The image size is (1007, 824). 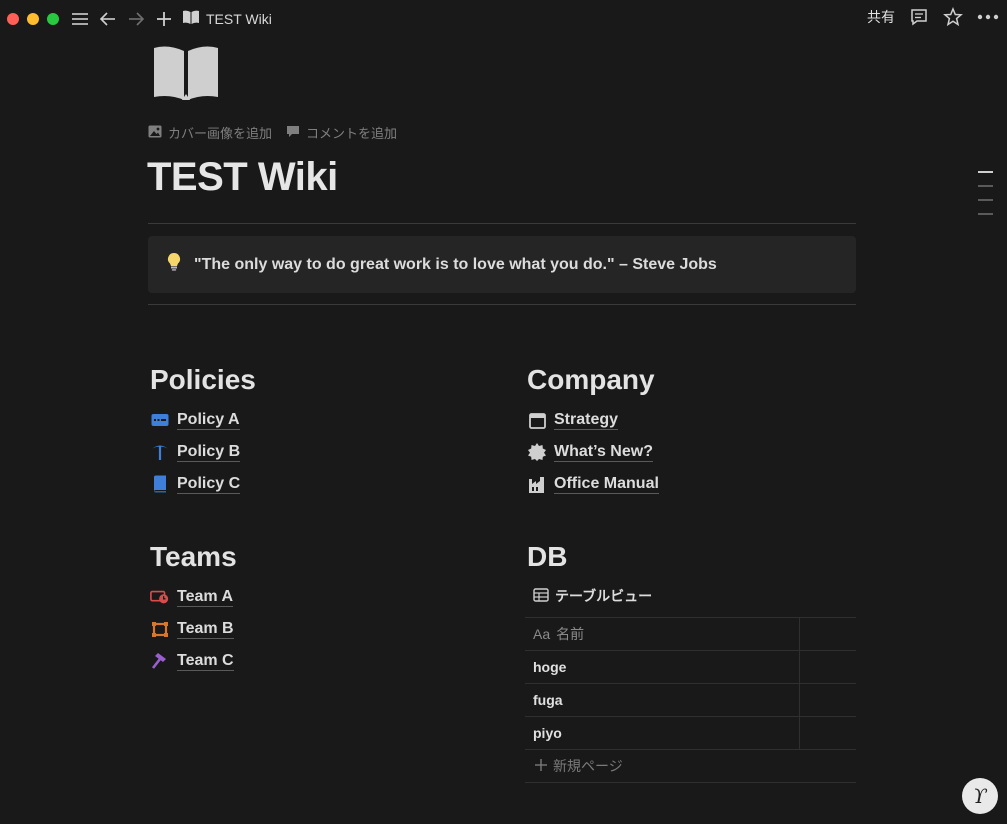 I want to click on db-view-tab: テーブルビュー, so click(x=694, y=596).